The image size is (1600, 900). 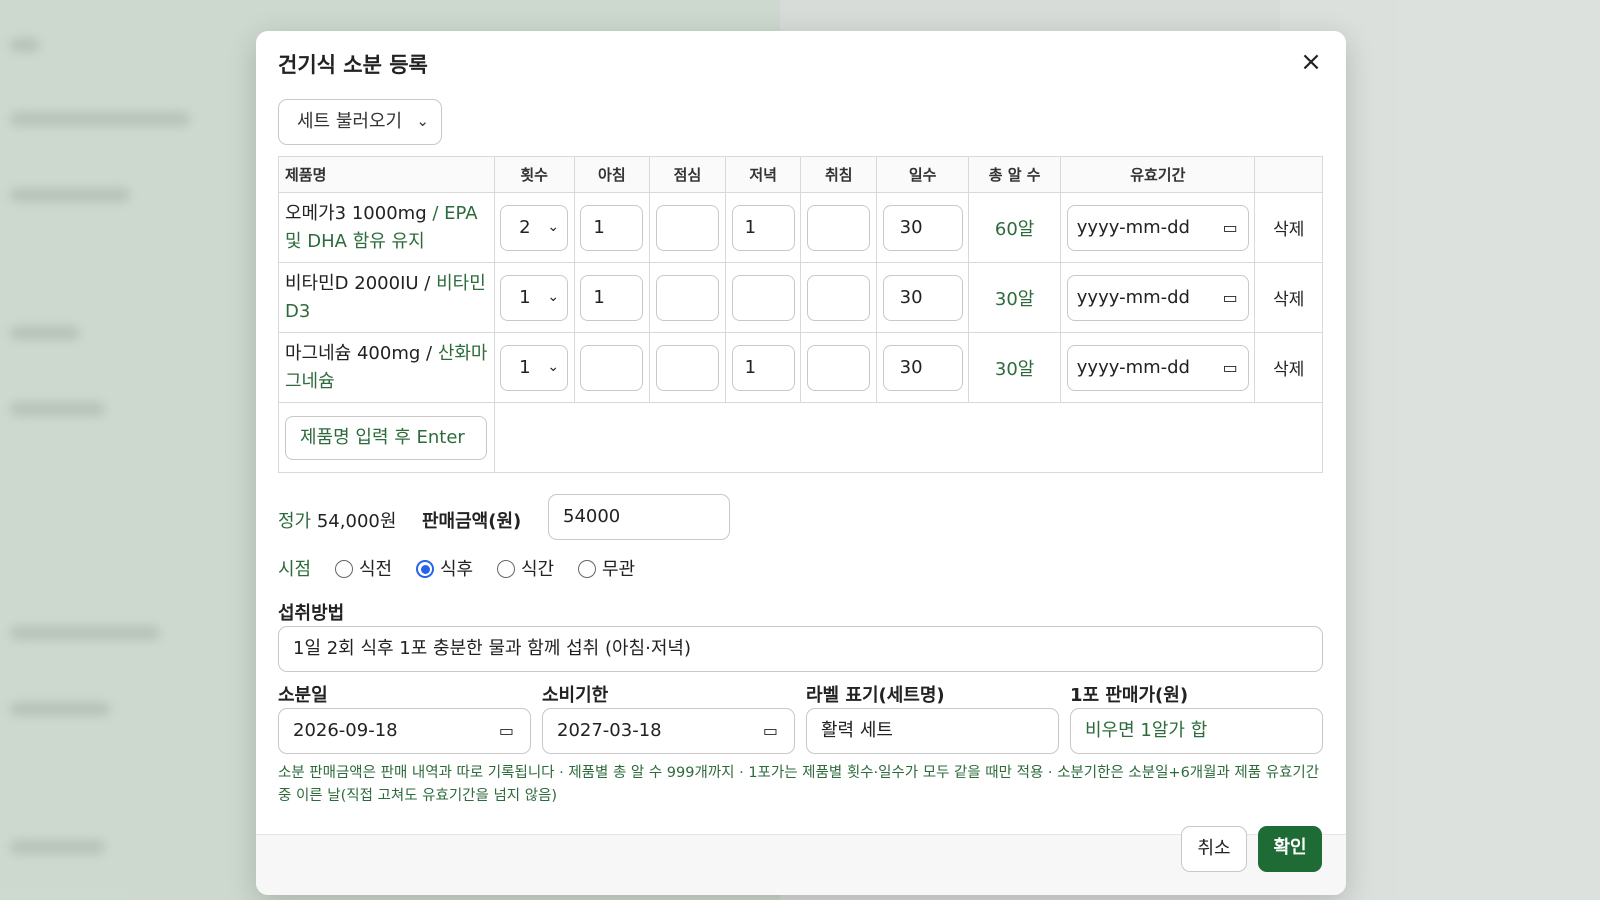 I want to click on table-header-row: 제품명 횟수 아침 점심 저녁 취침 일수 총 알 수 유효기간, so click(x=800, y=174).